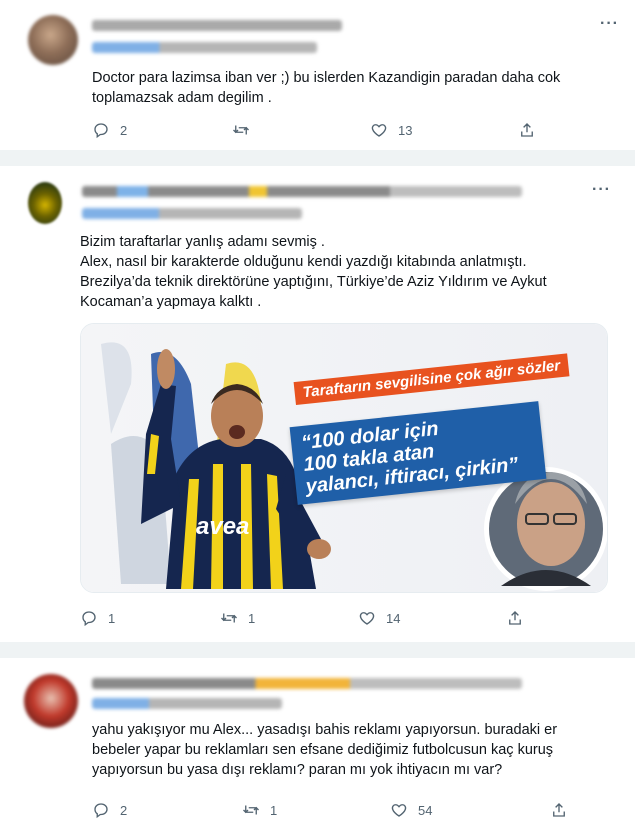 The width and height of the screenshot is (635, 825). Describe the element at coordinates (425, 810) in the screenshot. I see `like-count: 54` at that location.